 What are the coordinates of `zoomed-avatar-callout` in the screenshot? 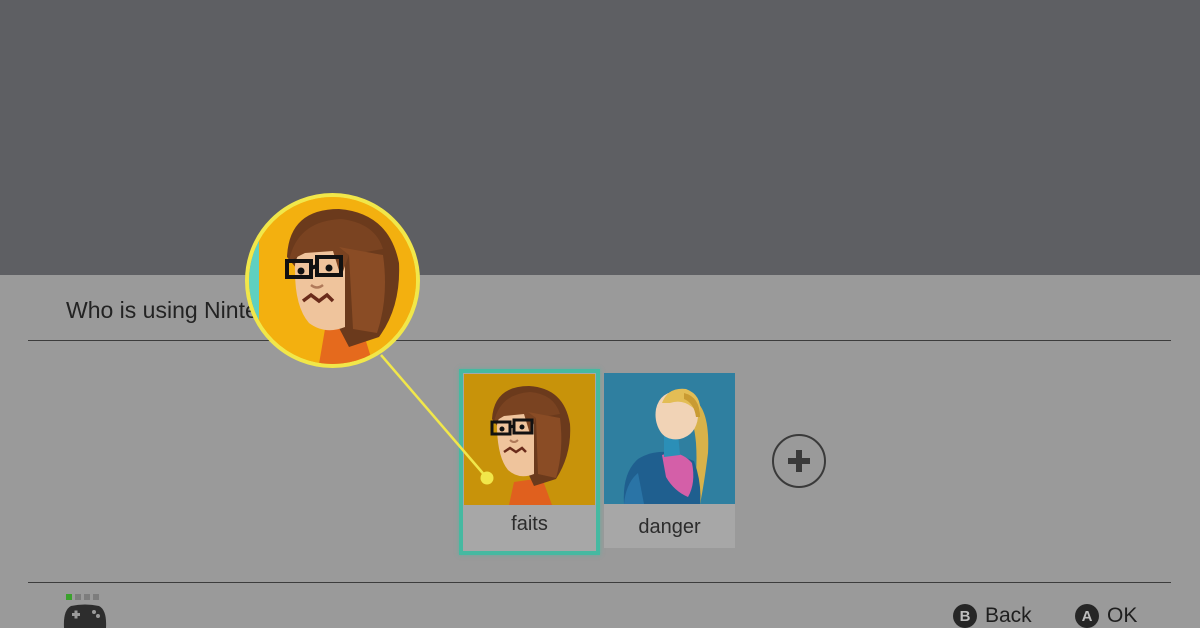 It's located at (332, 280).